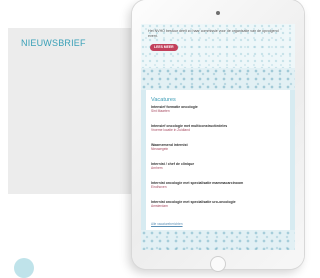 This screenshot has height=278, width=320. What do you see at coordinates (160, 149) in the screenshot?
I see `vacancy-location: Nieuwegein` at bounding box center [160, 149].